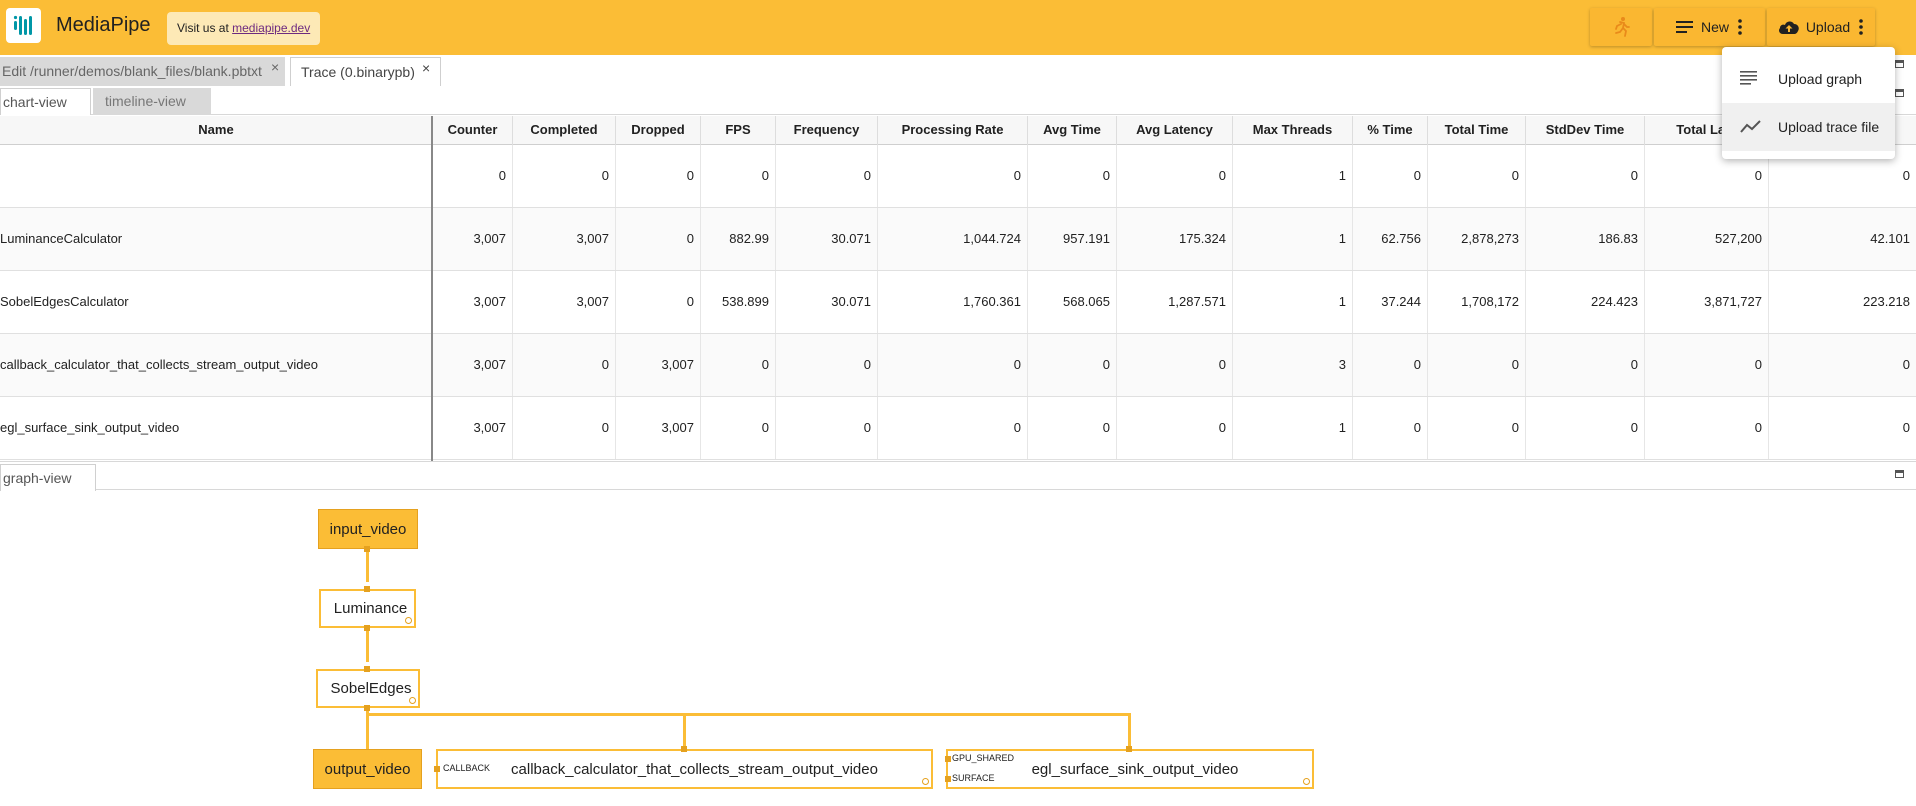 The height and width of the screenshot is (806, 1916). What do you see at coordinates (216, 130) in the screenshot?
I see `column-header: Name` at bounding box center [216, 130].